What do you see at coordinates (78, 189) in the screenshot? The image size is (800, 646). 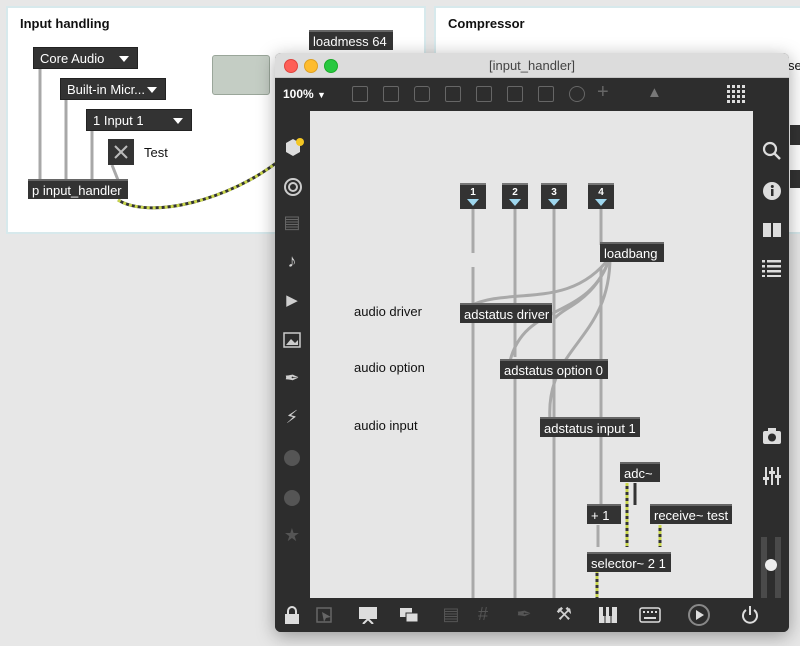 I see `p-input-handler-object: p input_handler` at bounding box center [78, 189].